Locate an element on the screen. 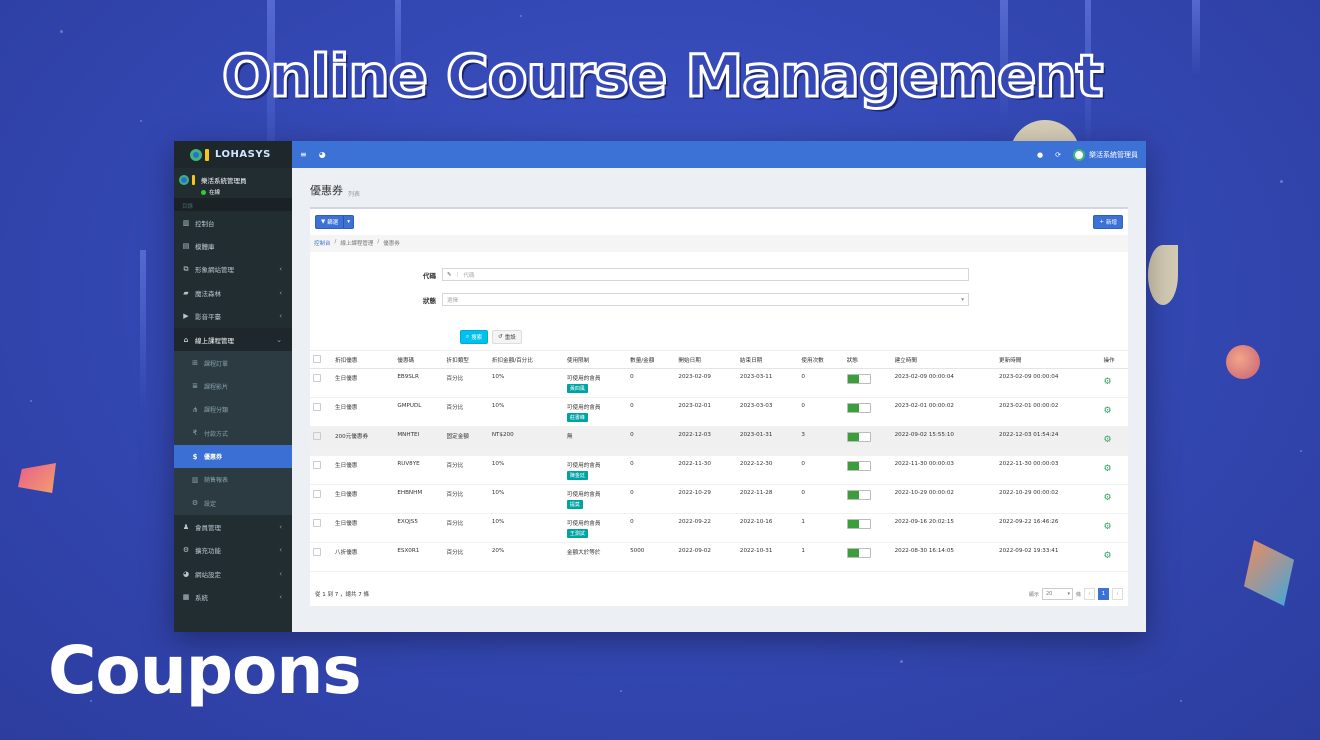 The width and height of the screenshot is (1320, 740). sidebar-item-sidebar-items-3: ▰ 魔法森林 ‹ is located at coordinates (233, 292).